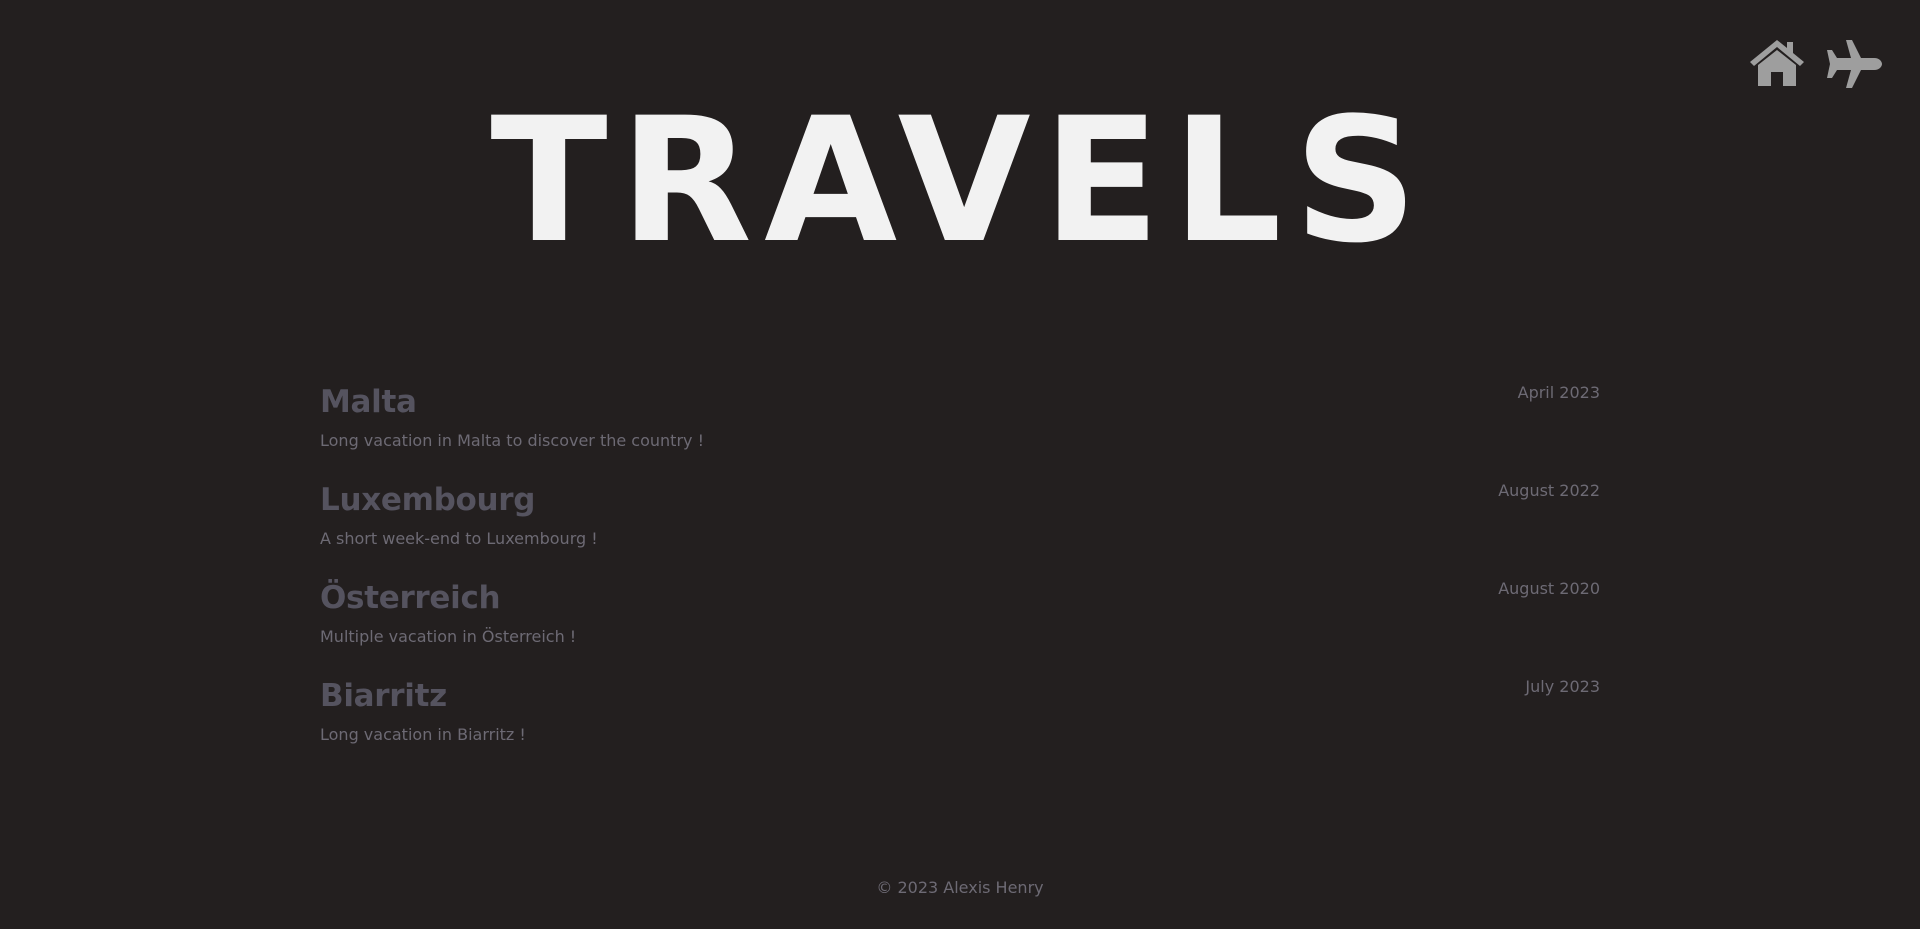  Describe the element at coordinates (423, 734) in the screenshot. I see `trip-description: Long vacation in Biarritz !` at that location.